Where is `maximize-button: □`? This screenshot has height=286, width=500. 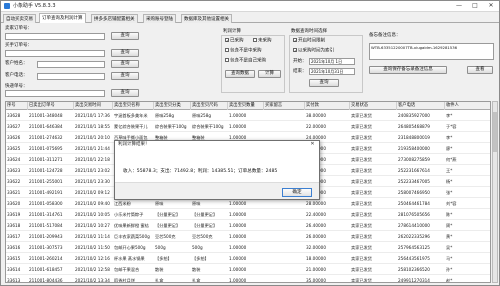 maximize-button: □ is located at coordinates (475, 6).